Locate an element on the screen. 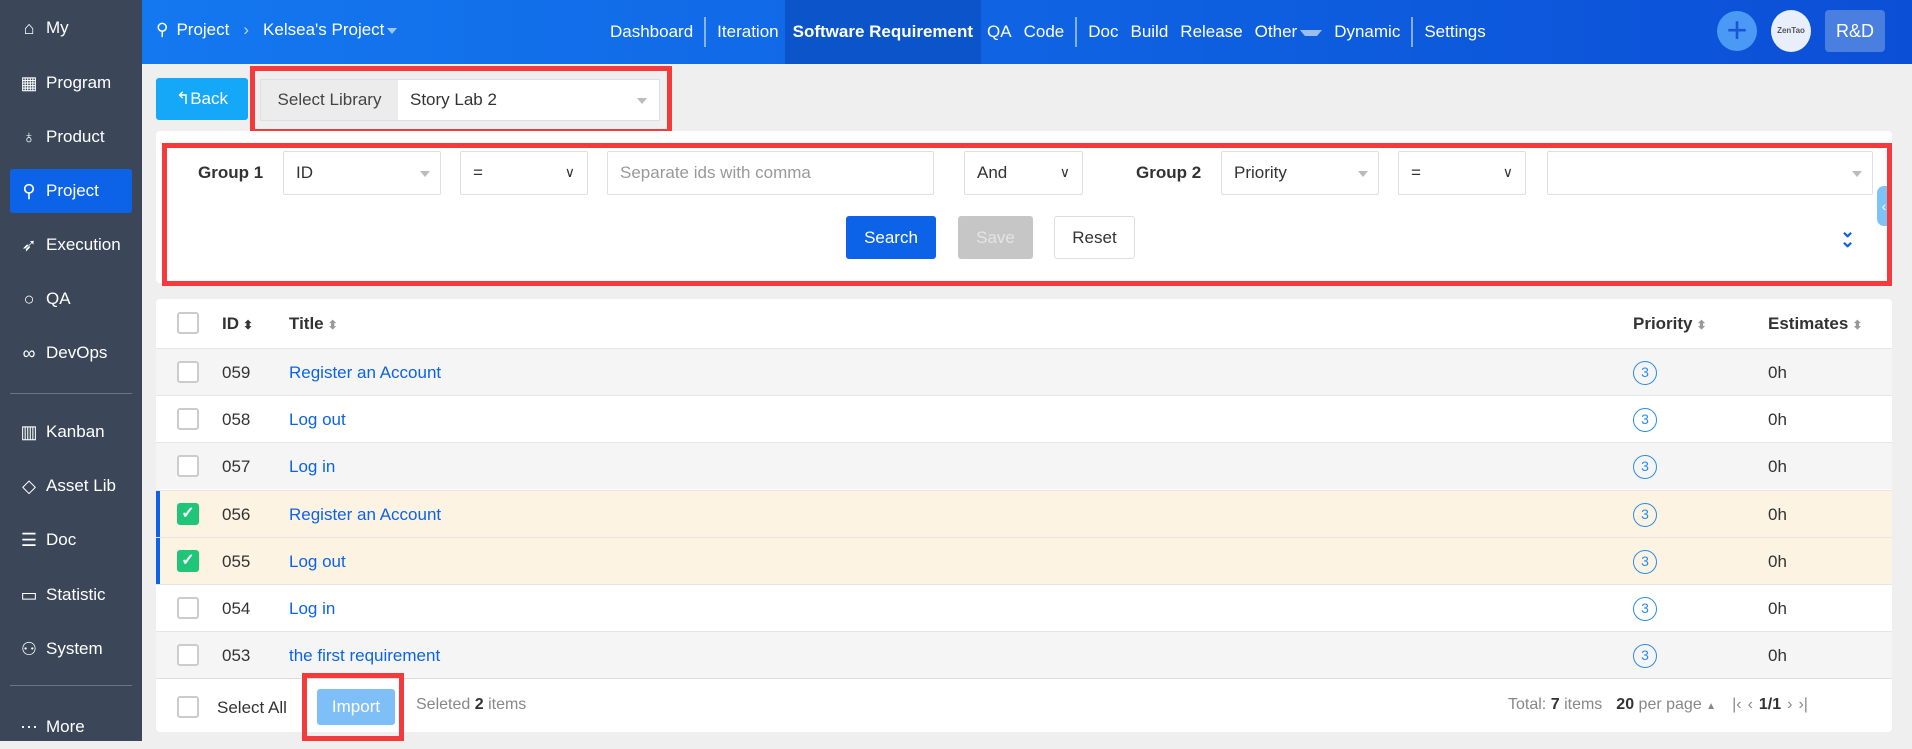 Image resolution: width=1912 pixels, height=749 pixels. nav-doc: Doc is located at coordinates (1103, 32).